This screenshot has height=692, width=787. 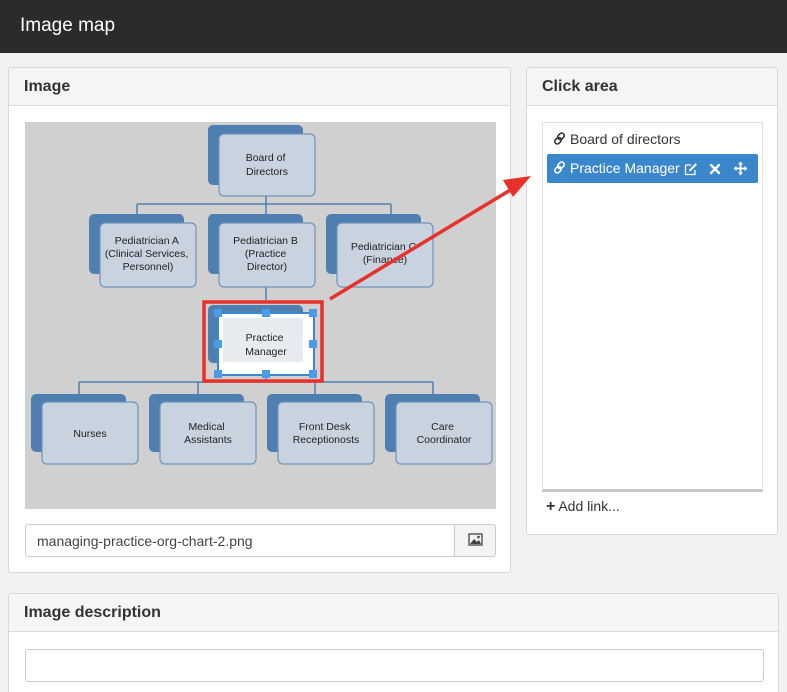 I want to click on chart-node-pediatrician-b: Pediatrician B (Practice Director), so click(x=262, y=251).